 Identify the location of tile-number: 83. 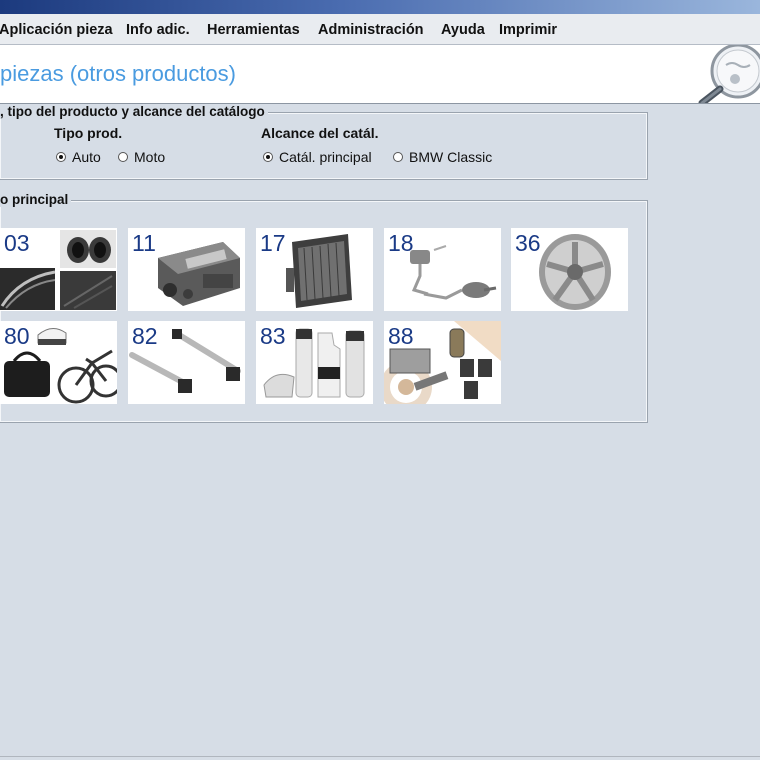
(273, 336).